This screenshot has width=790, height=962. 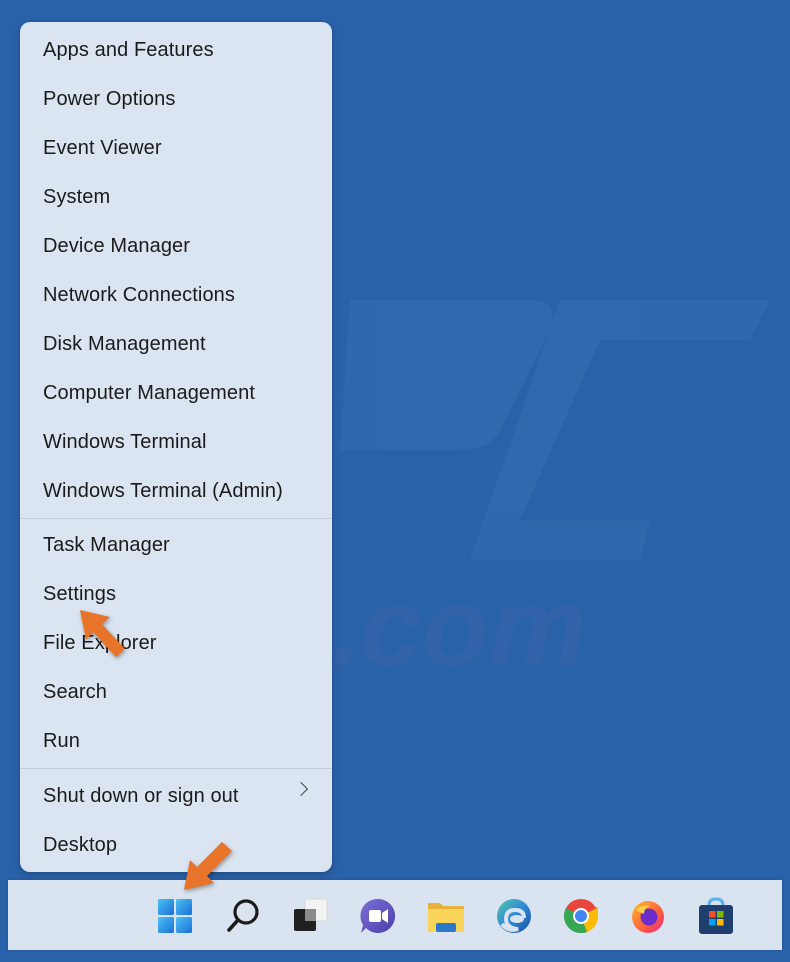 I want to click on menu-item-power-options: Power Options, so click(x=176, y=99).